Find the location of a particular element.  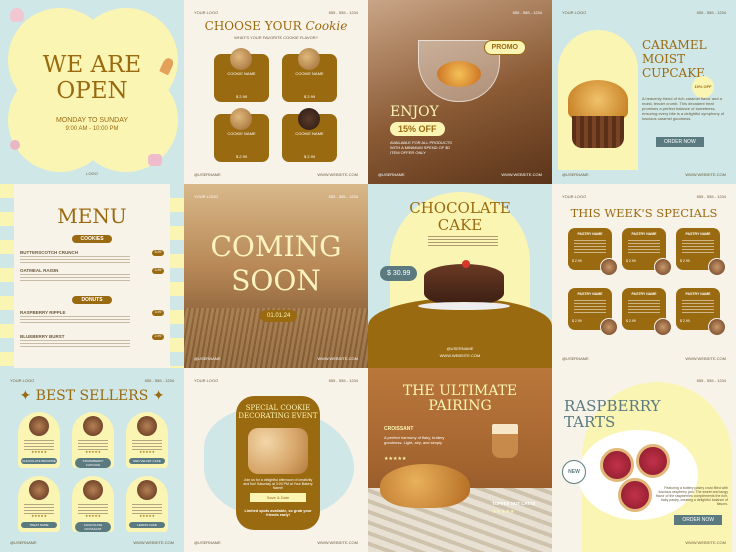

heading-line-1: WE ARE is located at coordinates (92, 65).